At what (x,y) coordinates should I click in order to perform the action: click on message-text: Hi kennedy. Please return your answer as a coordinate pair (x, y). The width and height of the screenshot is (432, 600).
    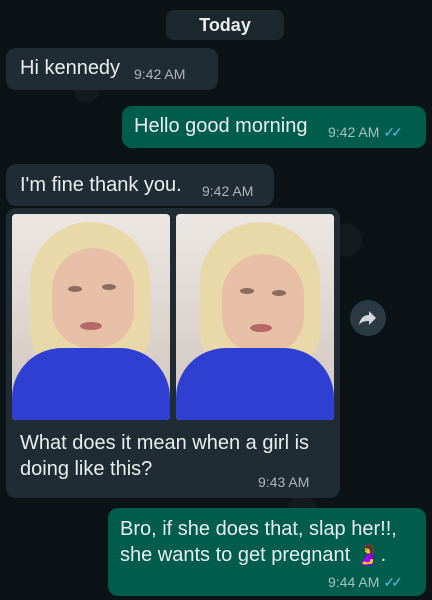
    Looking at the image, I should click on (70, 68).